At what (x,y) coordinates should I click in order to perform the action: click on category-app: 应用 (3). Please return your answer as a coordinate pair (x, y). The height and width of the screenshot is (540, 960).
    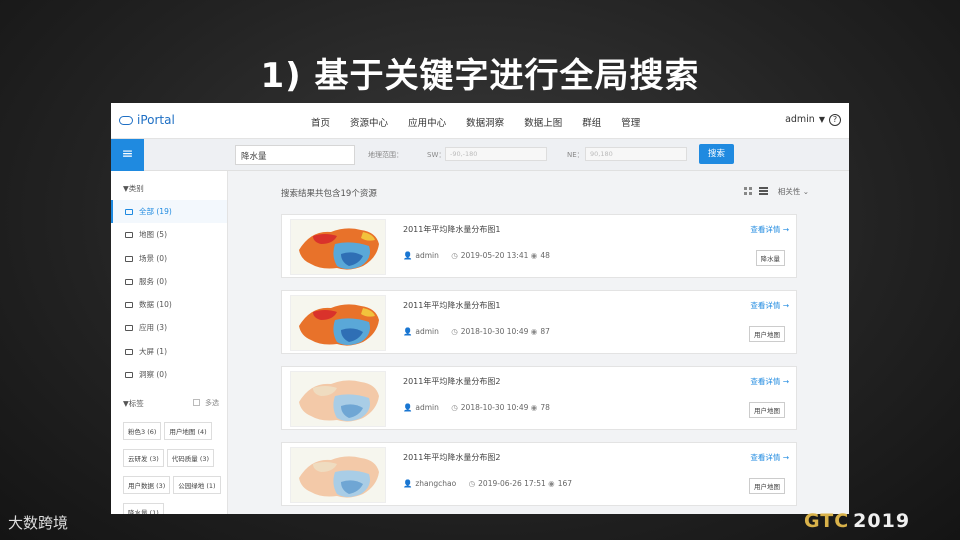
    Looking at the image, I should click on (169, 327).